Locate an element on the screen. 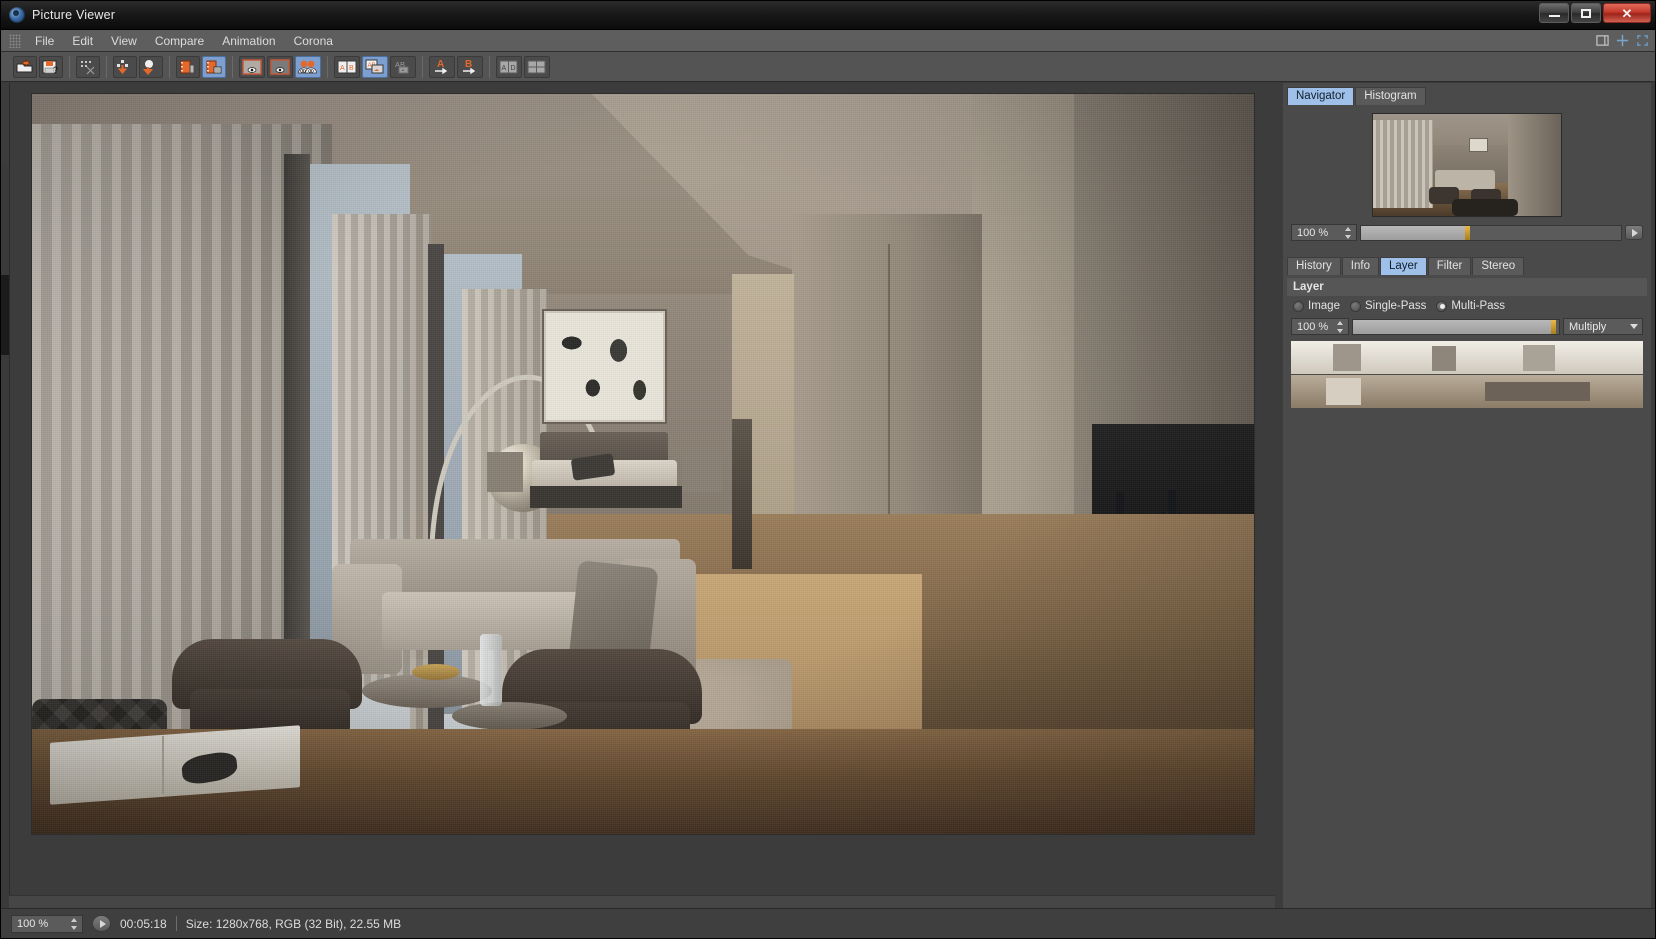  navigator-zoom-input: 100 % is located at coordinates (1324, 232).